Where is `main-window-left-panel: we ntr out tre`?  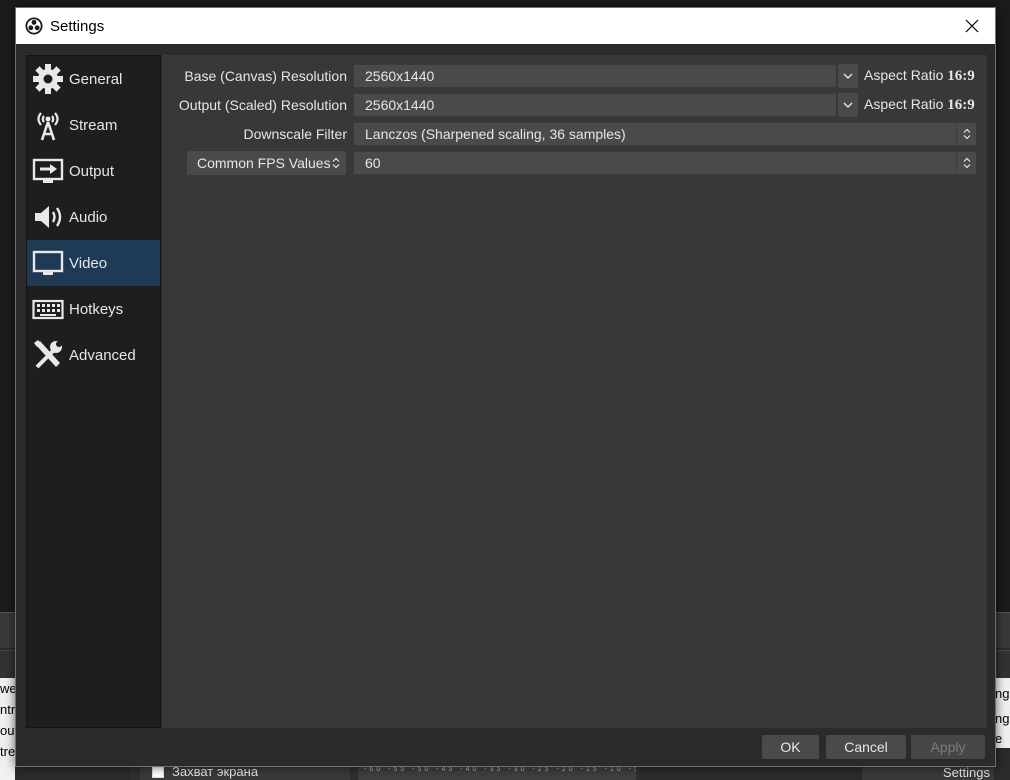
main-window-left-panel: we ntr out tre is located at coordinates (7, 729).